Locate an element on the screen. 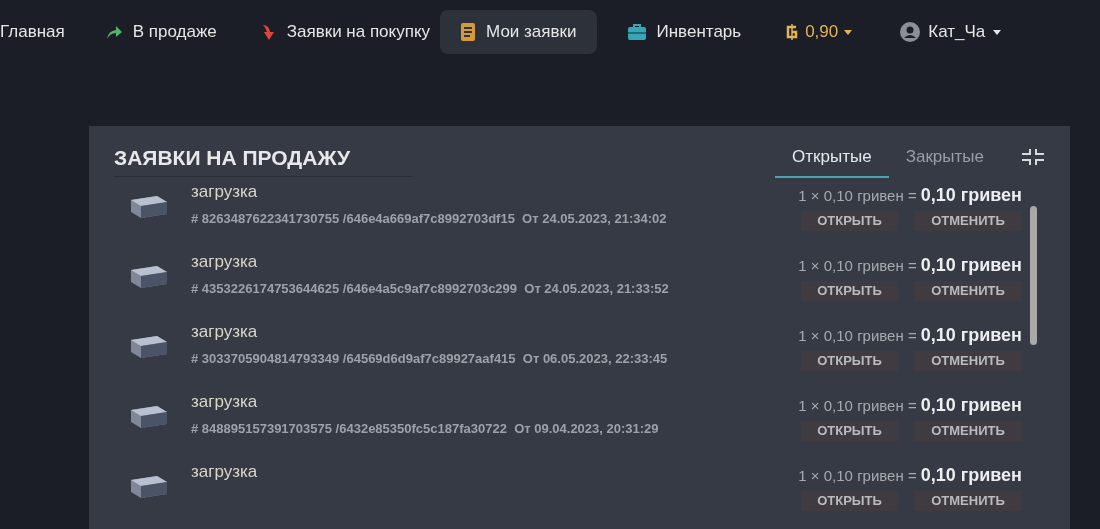 The height and width of the screenshot is (529, 1100). nav-link: Инвентарь is located at coordinates (684, 32).